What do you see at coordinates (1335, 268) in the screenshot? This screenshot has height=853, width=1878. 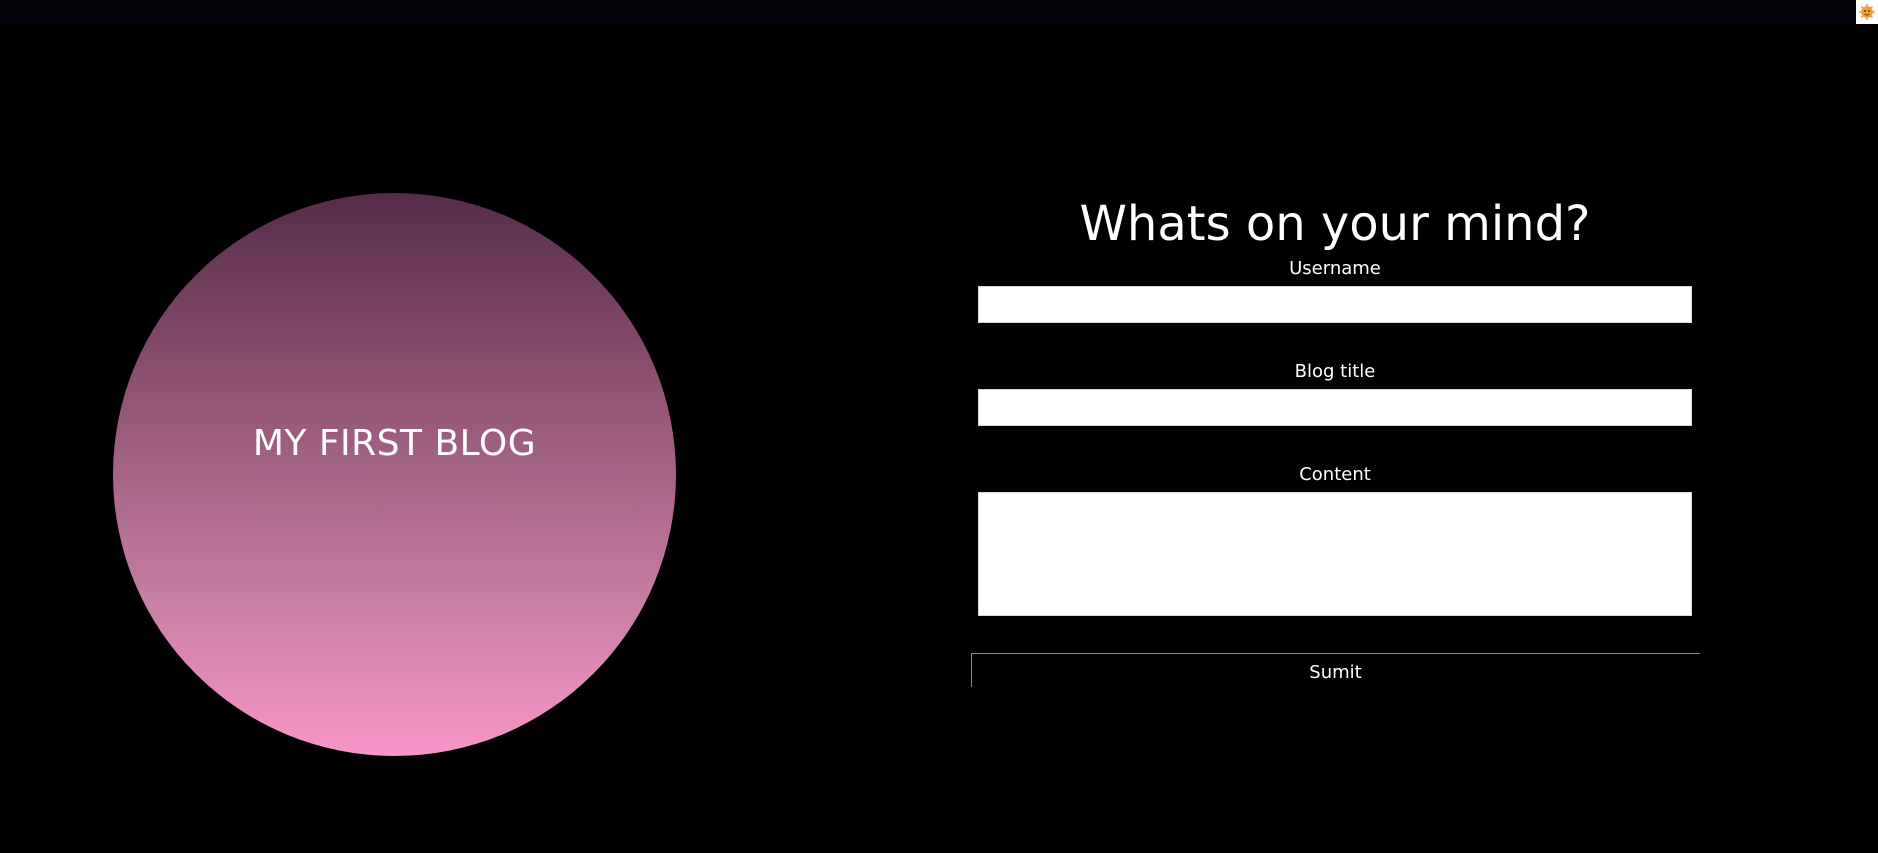 I see `username-label: Username` at bounding box center [1335, 268].